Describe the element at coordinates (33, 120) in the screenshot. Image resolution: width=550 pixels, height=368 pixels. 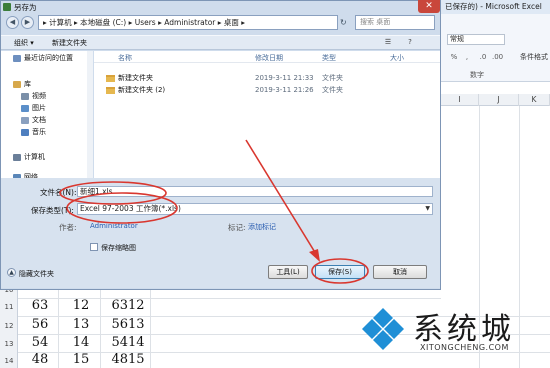
I see `nav-item-documents: 文档` at that location.